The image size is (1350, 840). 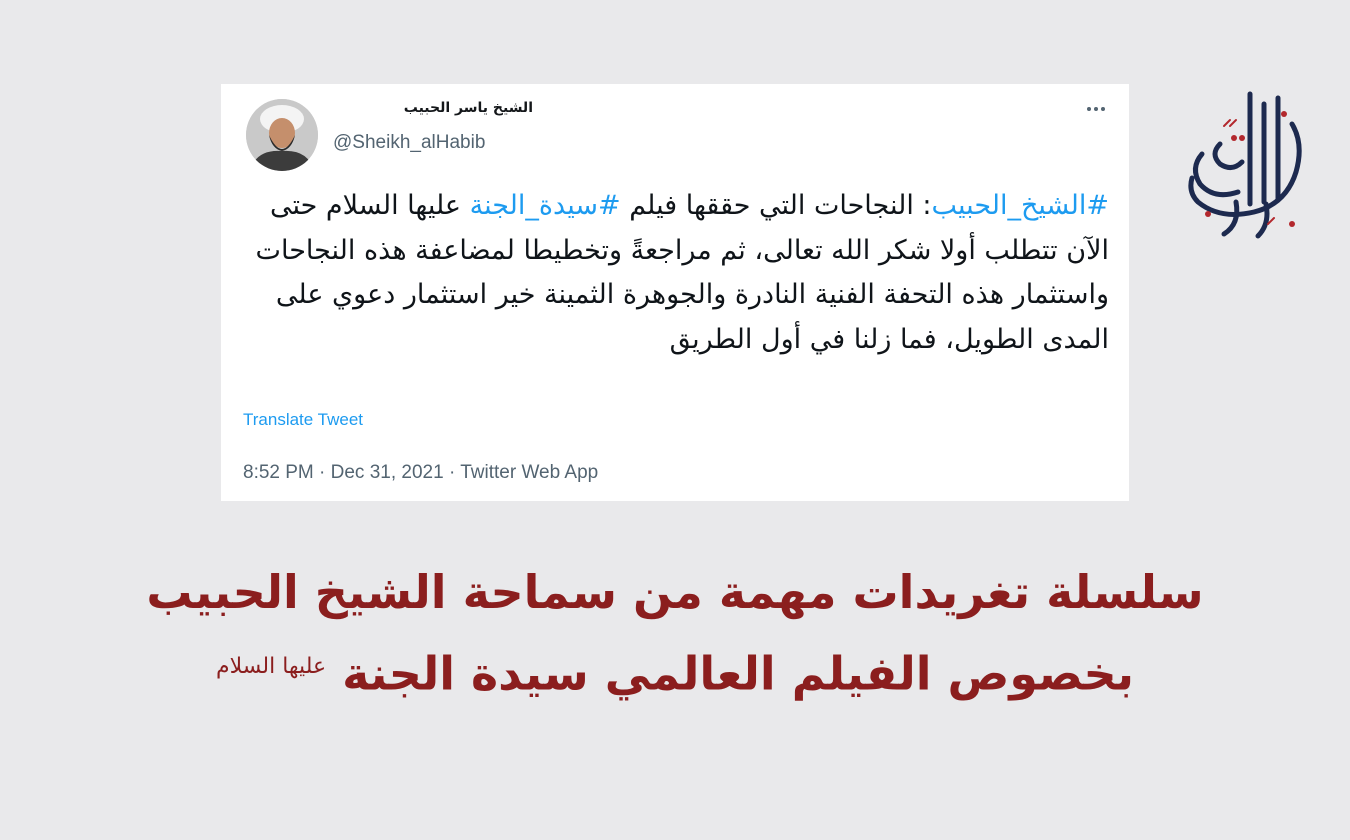 What do you see at coordinates (282, 135) in the screenshot?
I see `author-avatar` at bounding box center [282, 135].